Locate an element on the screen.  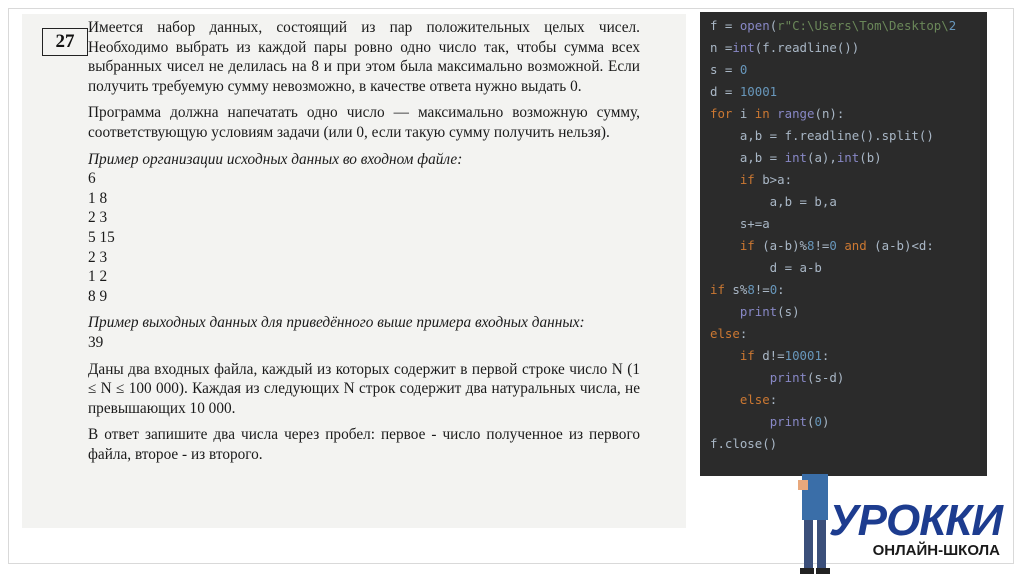
output-example-value: 39 is located at coordinates (96, 342).